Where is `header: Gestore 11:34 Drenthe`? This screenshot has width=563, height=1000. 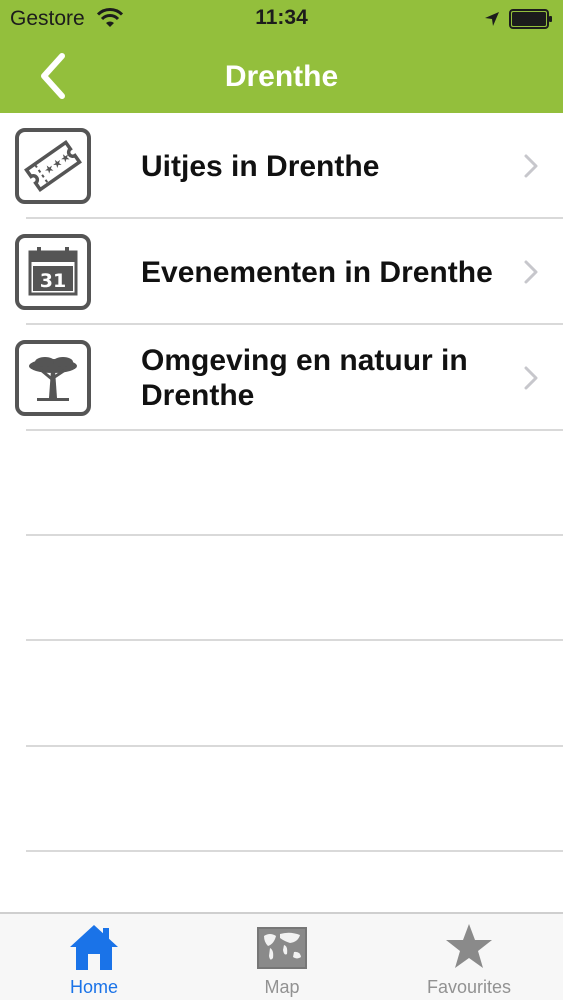 header: Gestore 11:34 Drenthe is located at coordinates (281, 56).